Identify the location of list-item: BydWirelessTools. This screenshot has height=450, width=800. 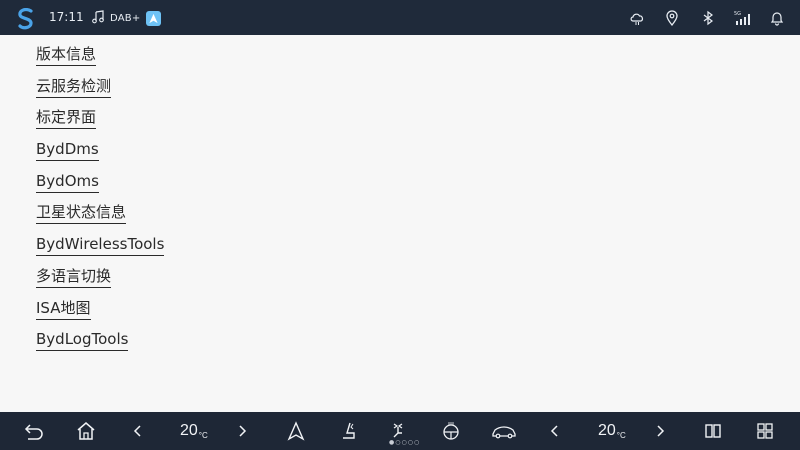
(100, 250).